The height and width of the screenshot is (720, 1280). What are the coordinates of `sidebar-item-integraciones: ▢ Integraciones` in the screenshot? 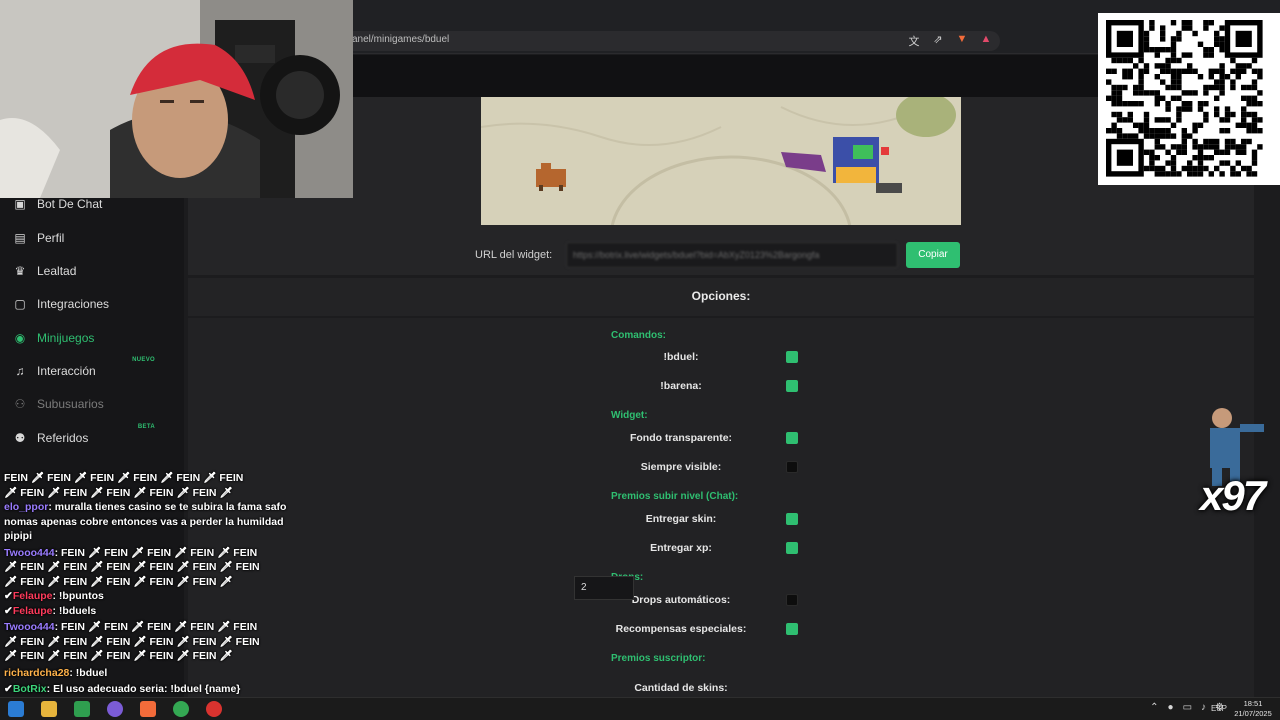 It's located at (94, 304).